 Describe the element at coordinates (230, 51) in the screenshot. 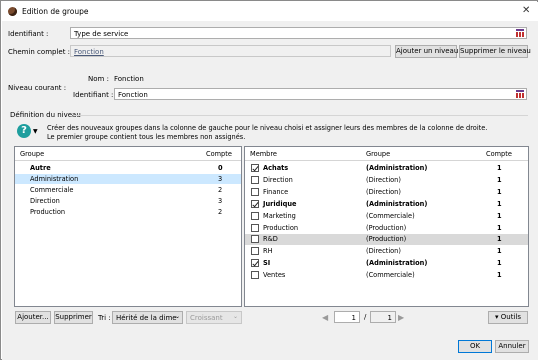

I see `chemin-field: Fonction` at that location.